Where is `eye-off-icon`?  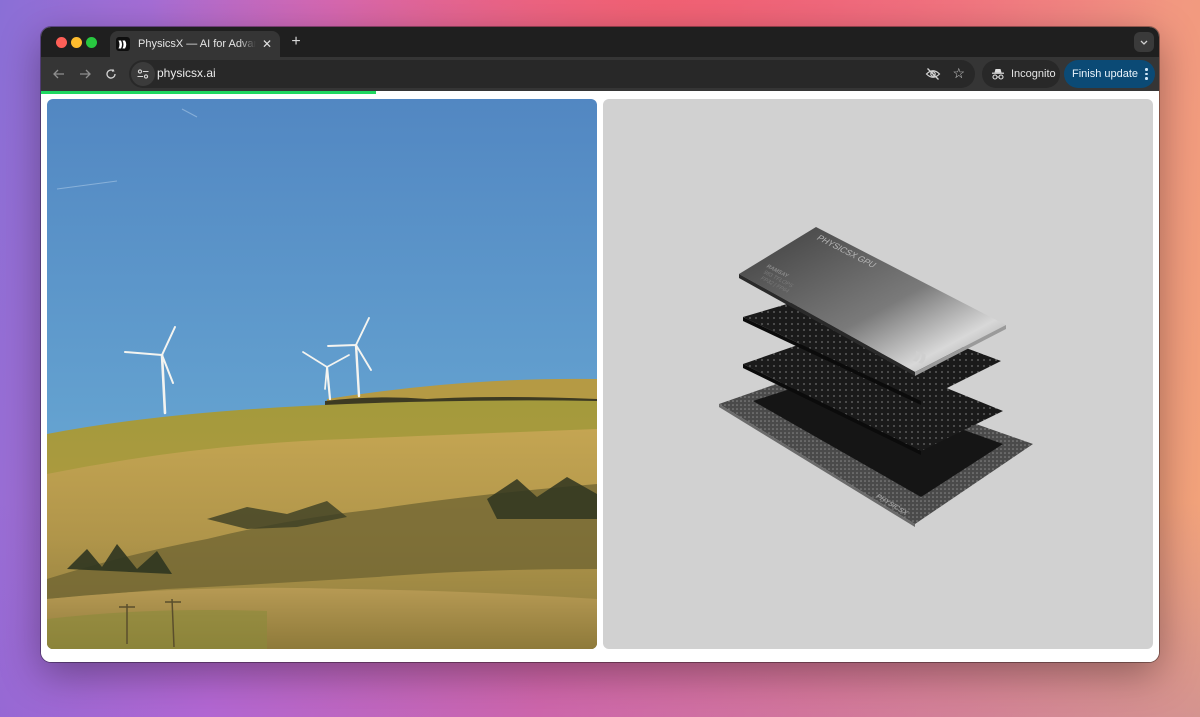
eye-off-icon is located at coordinates (933, 74).